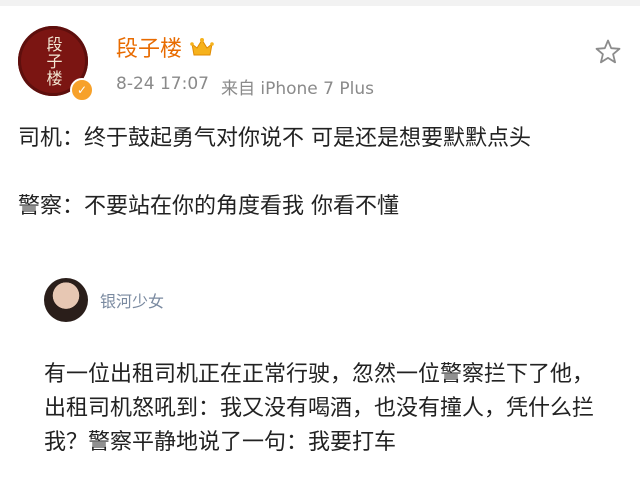  I want to click on name-row: 段子楼, so click(165, 47).